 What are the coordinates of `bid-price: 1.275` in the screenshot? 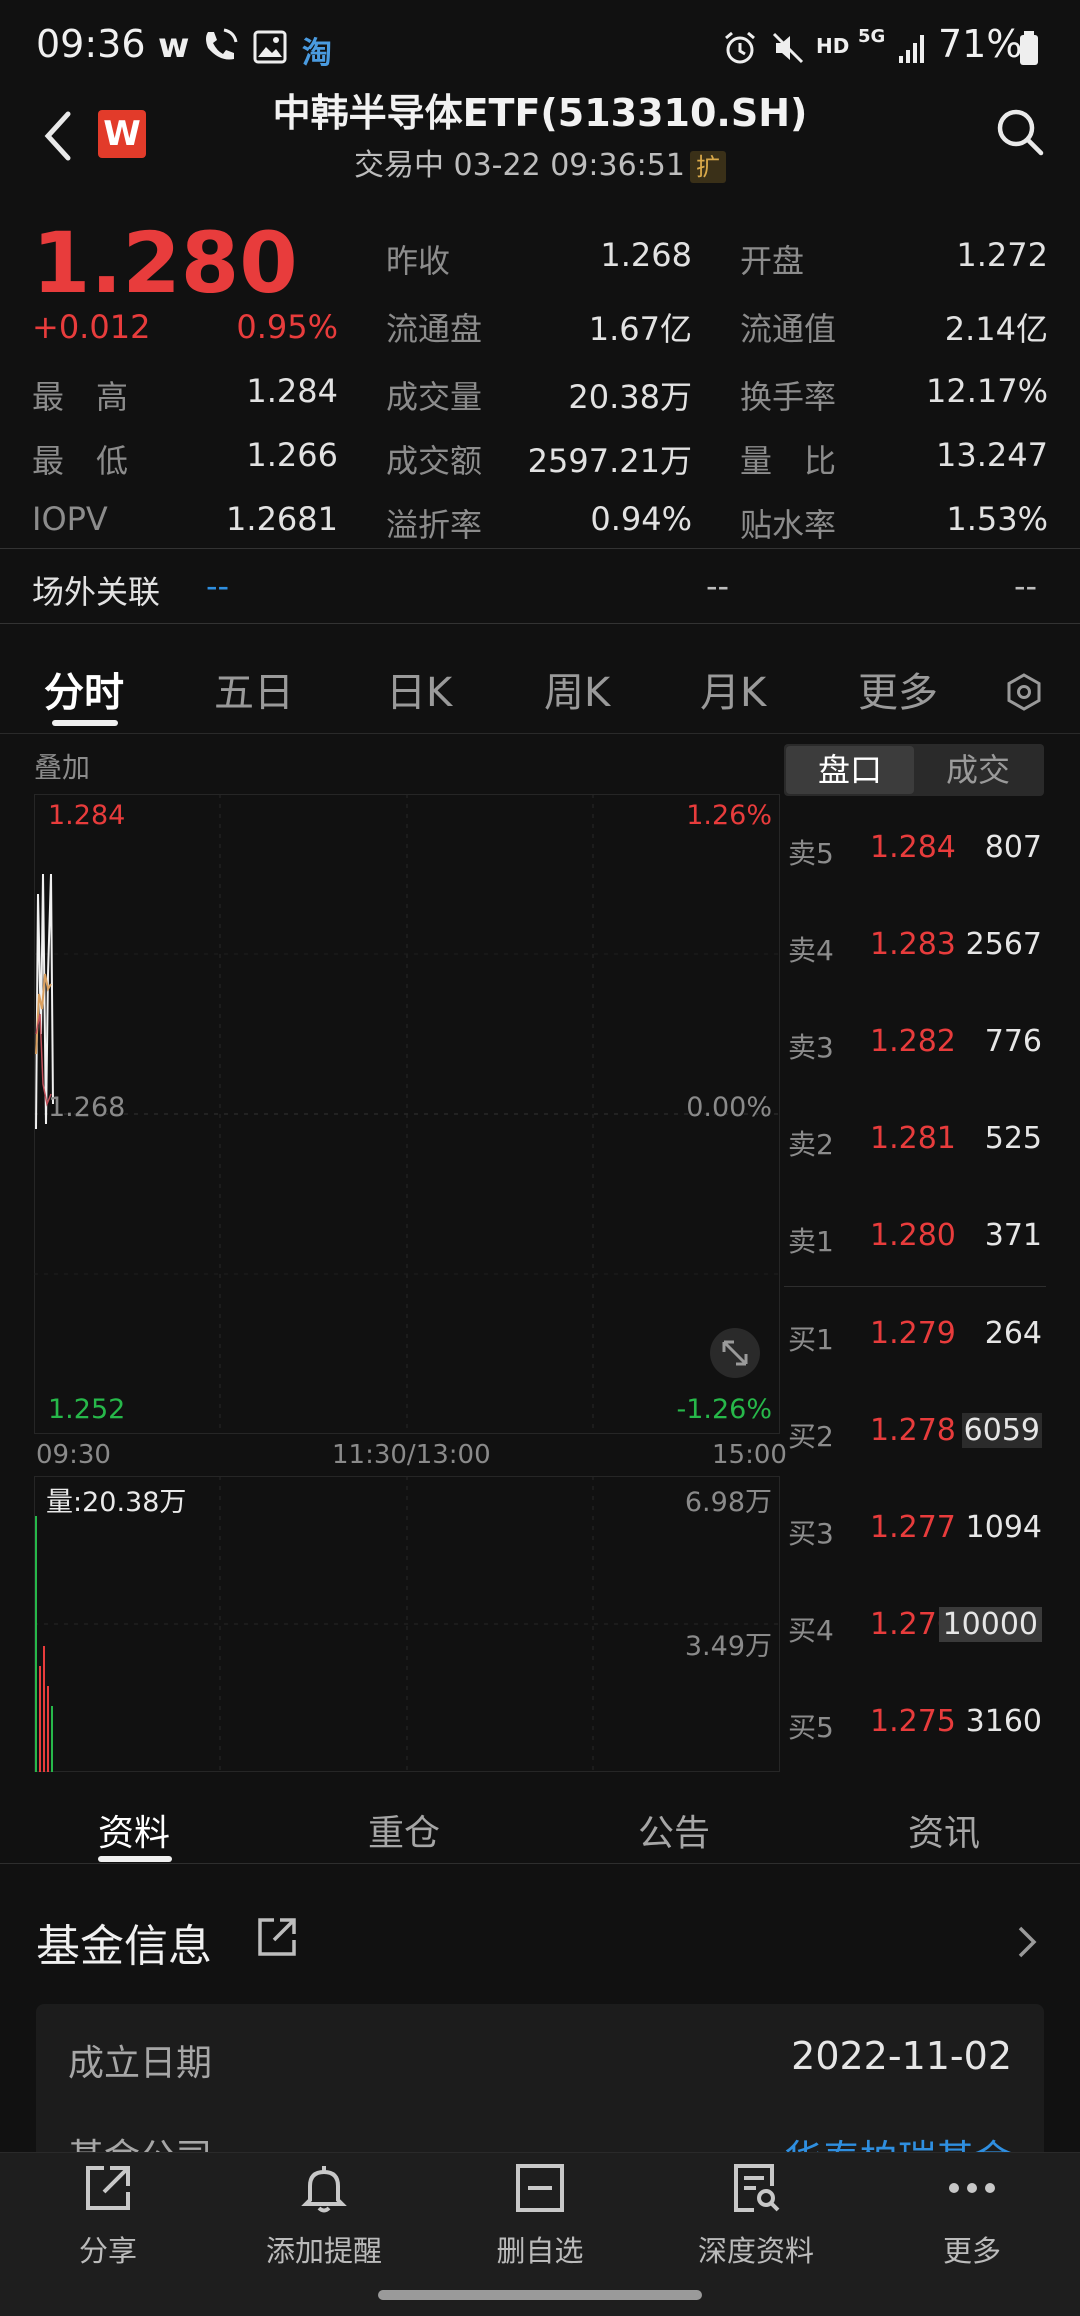 It's located at (913, 1721).